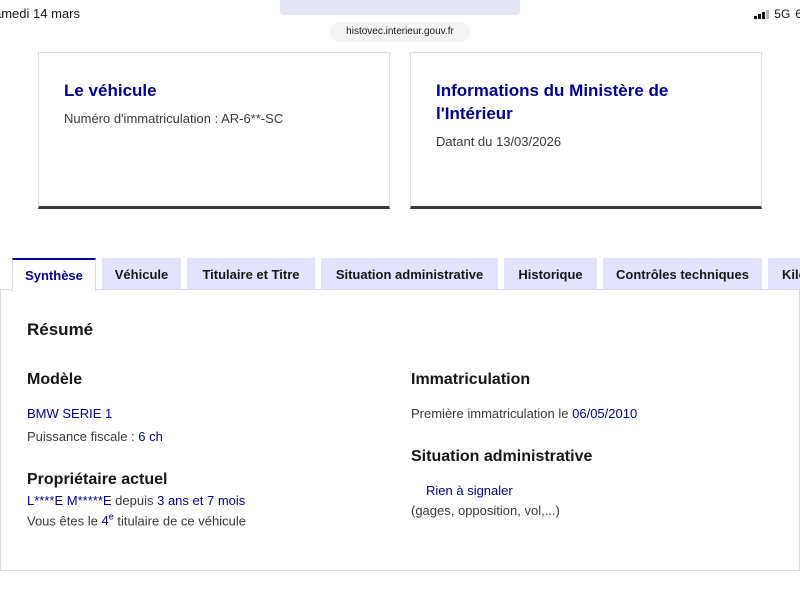 This screenshot has width=800, height=600. Describe the element at coordinates (141, 118) in the screenshot. I see `plate-label: Numéro d'immatriculation :` at that location.